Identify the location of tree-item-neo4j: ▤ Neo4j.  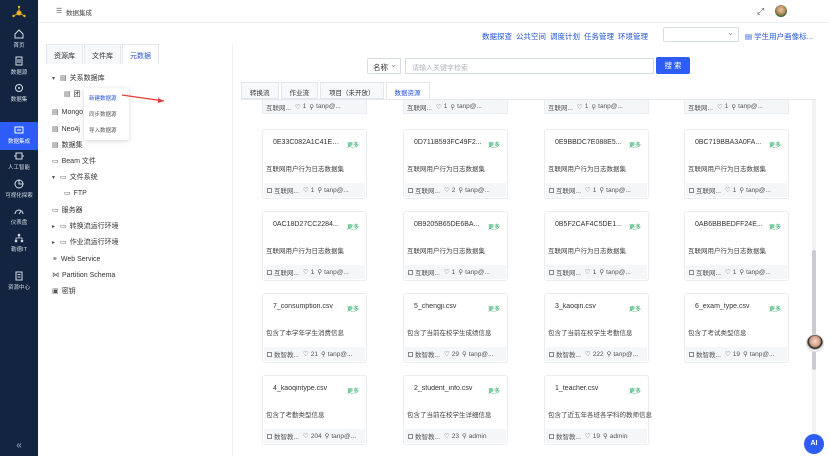
(66, 129).